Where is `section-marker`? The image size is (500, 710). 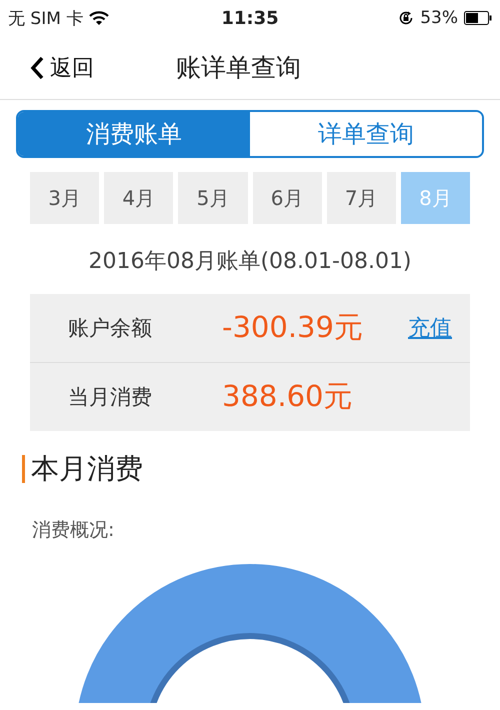 section-marker is located at coordinates (23, 469).